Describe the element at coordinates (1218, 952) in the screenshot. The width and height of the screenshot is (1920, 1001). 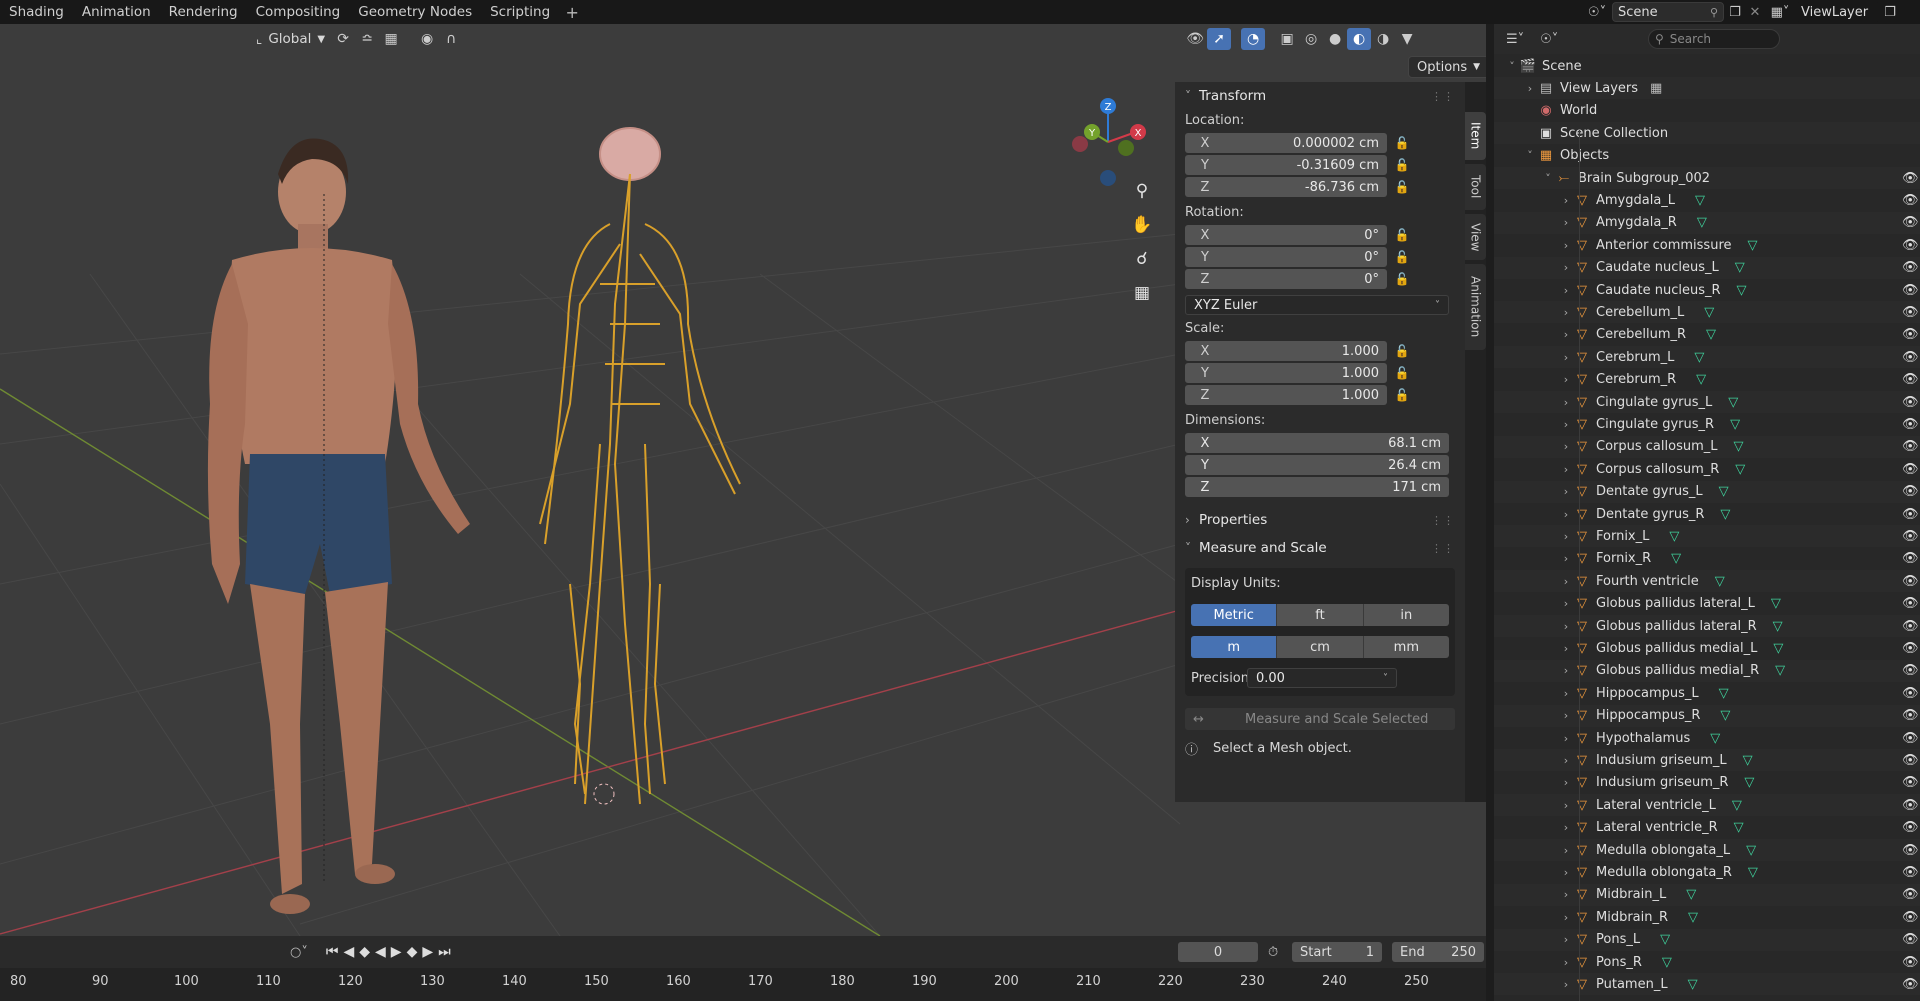
I see `current-frame-field: 0` at that location.